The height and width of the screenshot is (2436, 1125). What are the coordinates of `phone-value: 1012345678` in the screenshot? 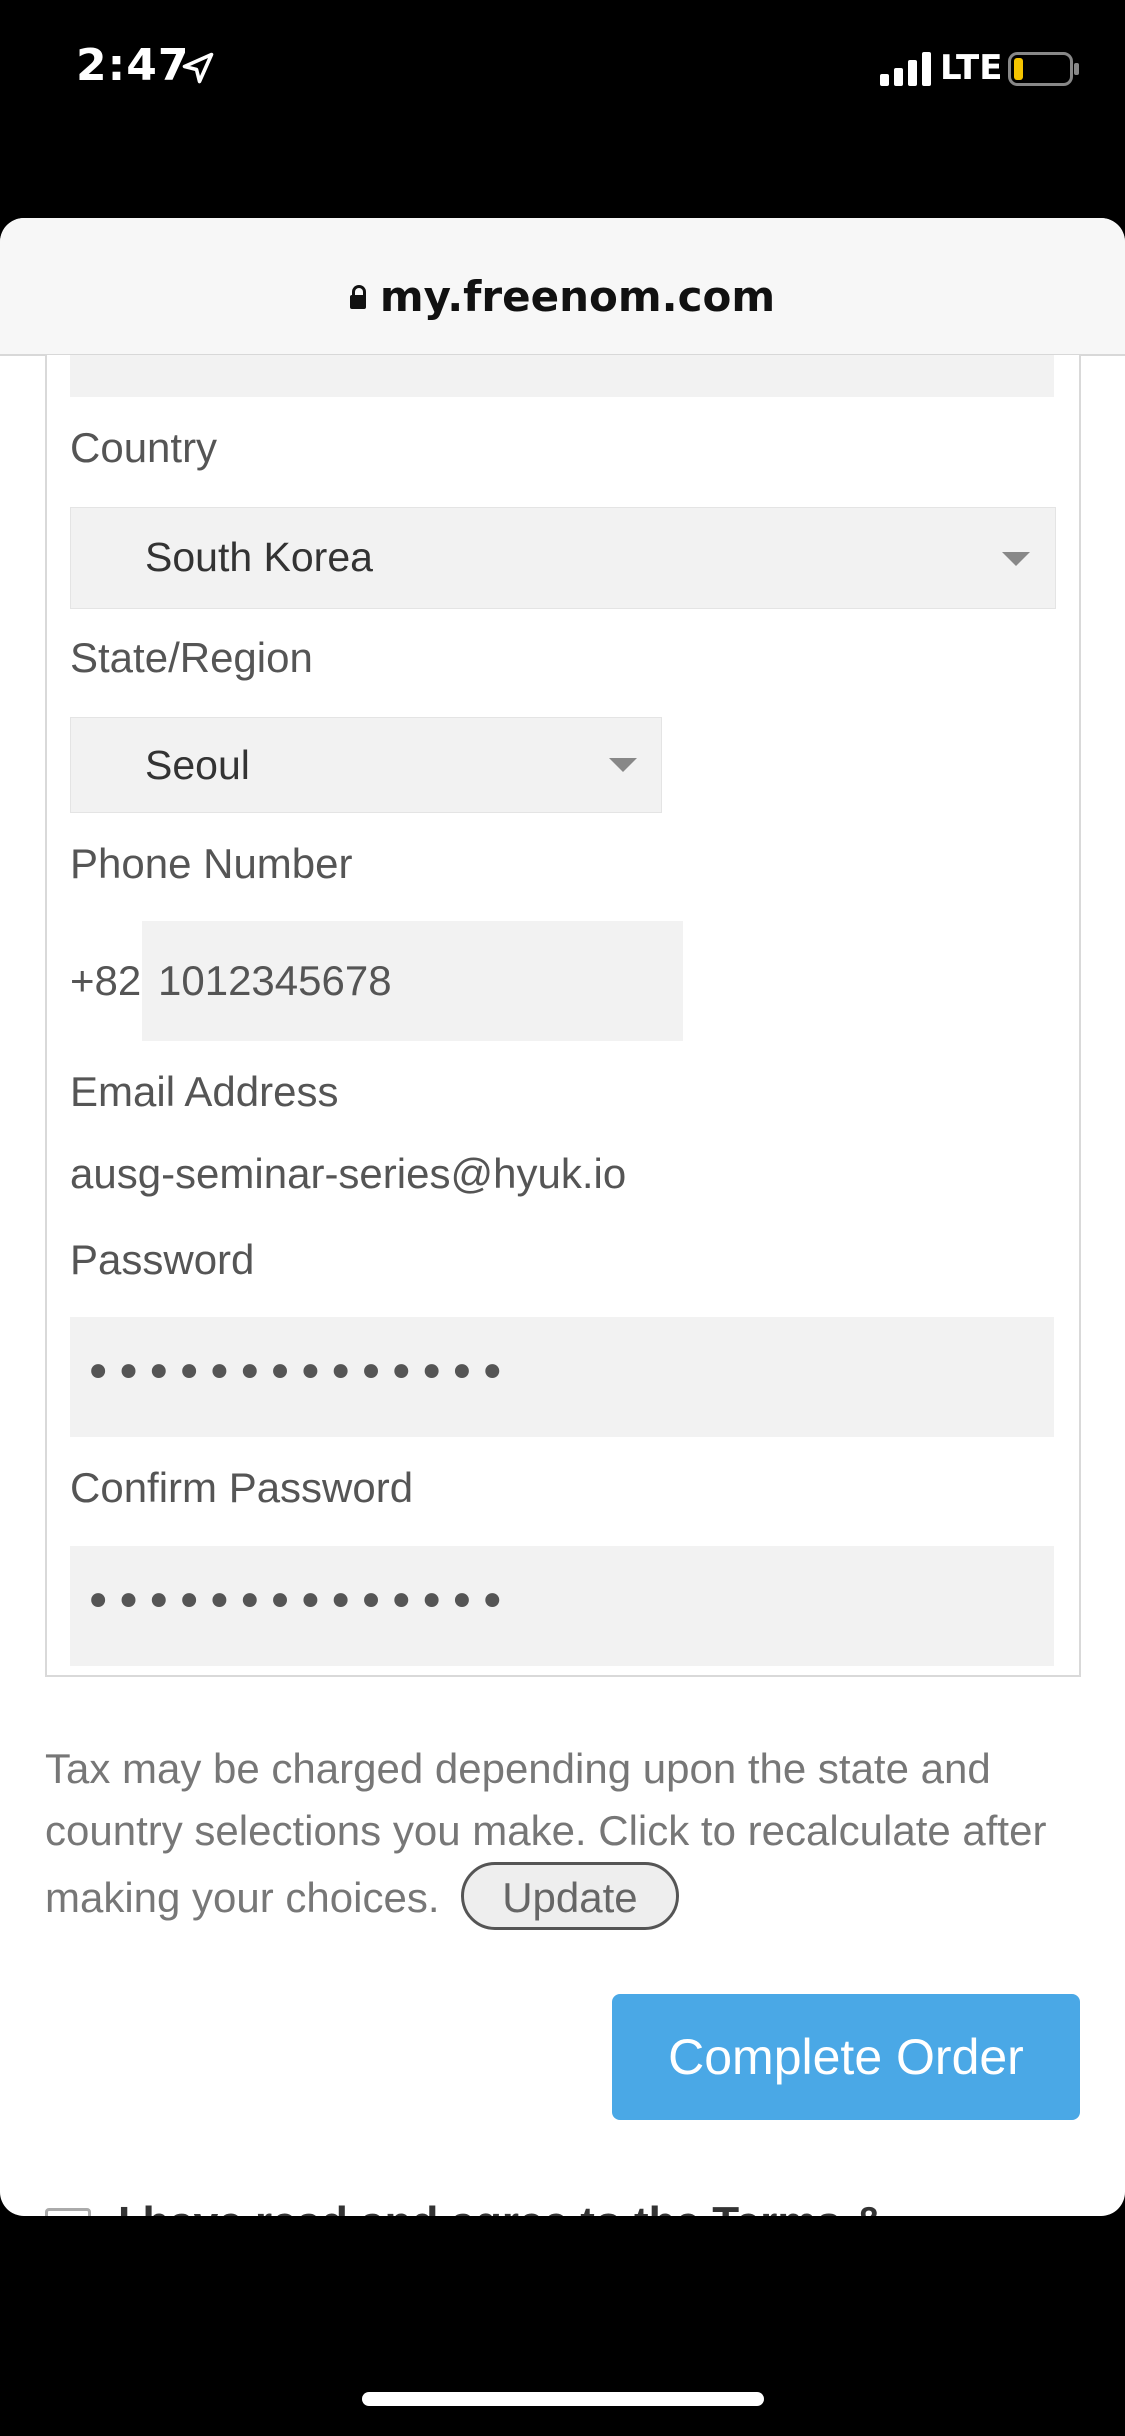 It's located at (275, 980).